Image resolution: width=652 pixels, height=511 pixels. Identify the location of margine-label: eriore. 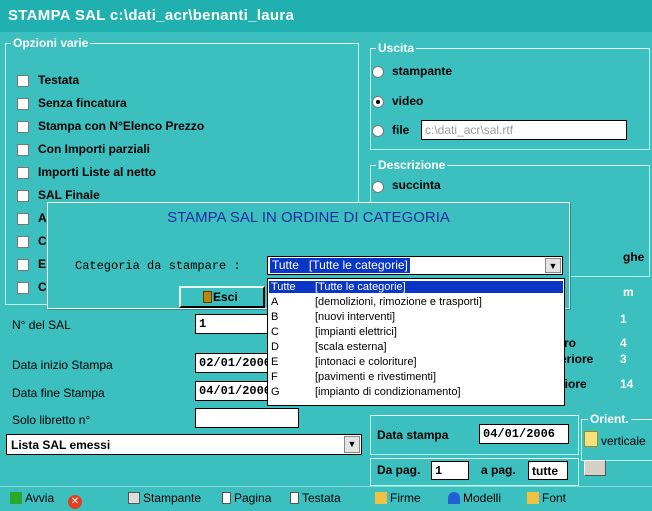
(577, 359).